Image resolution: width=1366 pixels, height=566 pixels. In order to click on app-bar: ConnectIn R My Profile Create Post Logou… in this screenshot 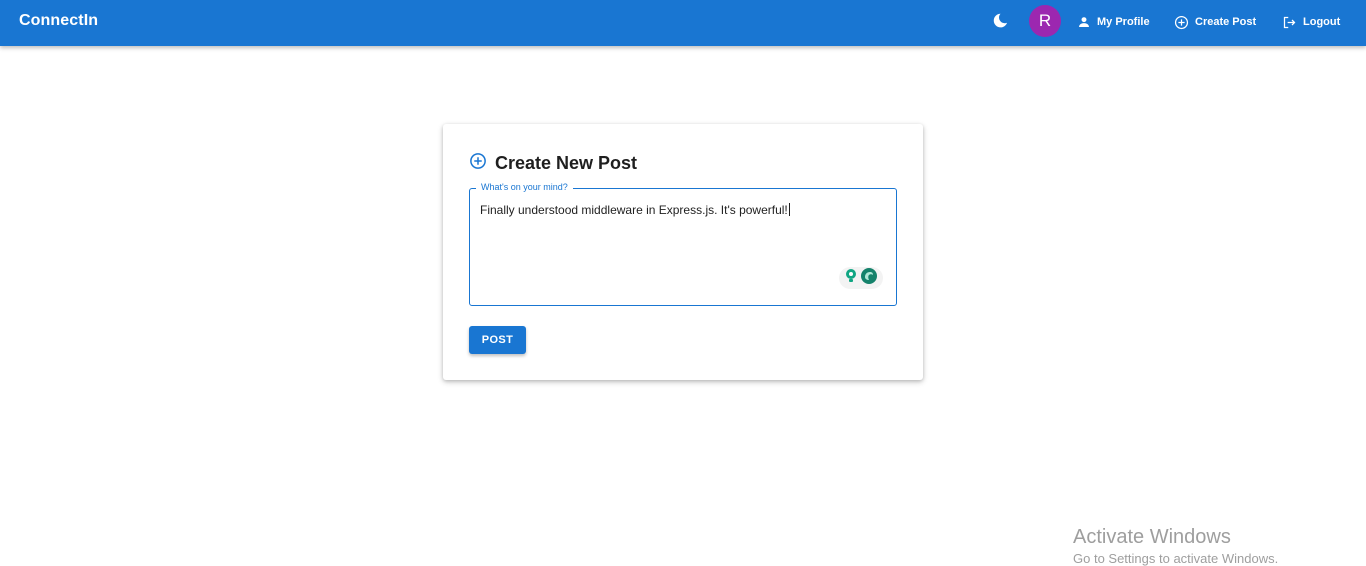, I will do `click(683, 23)`.